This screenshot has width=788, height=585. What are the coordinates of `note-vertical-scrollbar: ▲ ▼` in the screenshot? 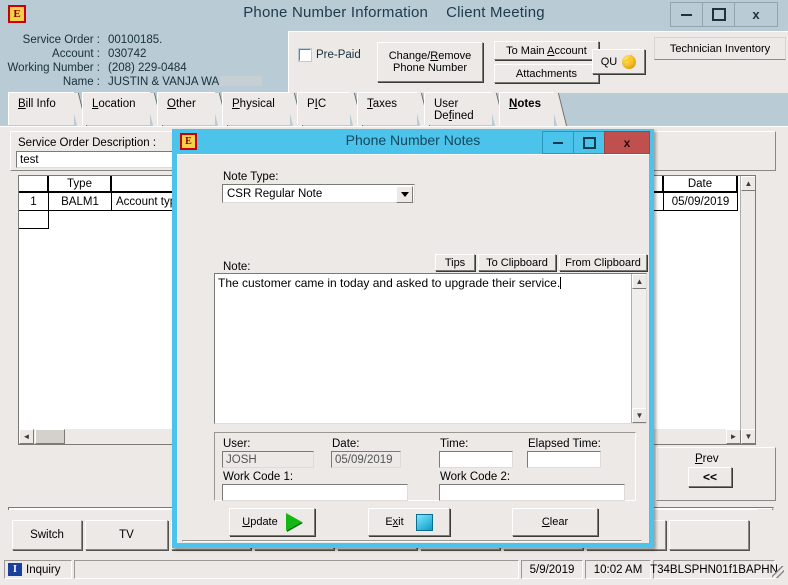 It's located at (638, 348).